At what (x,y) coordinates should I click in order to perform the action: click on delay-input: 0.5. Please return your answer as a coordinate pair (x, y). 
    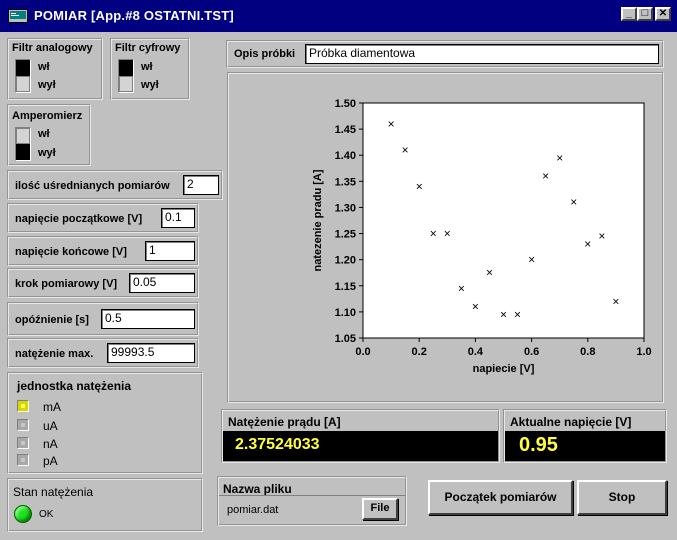
    Looking at the image, I should click on (148, 319).